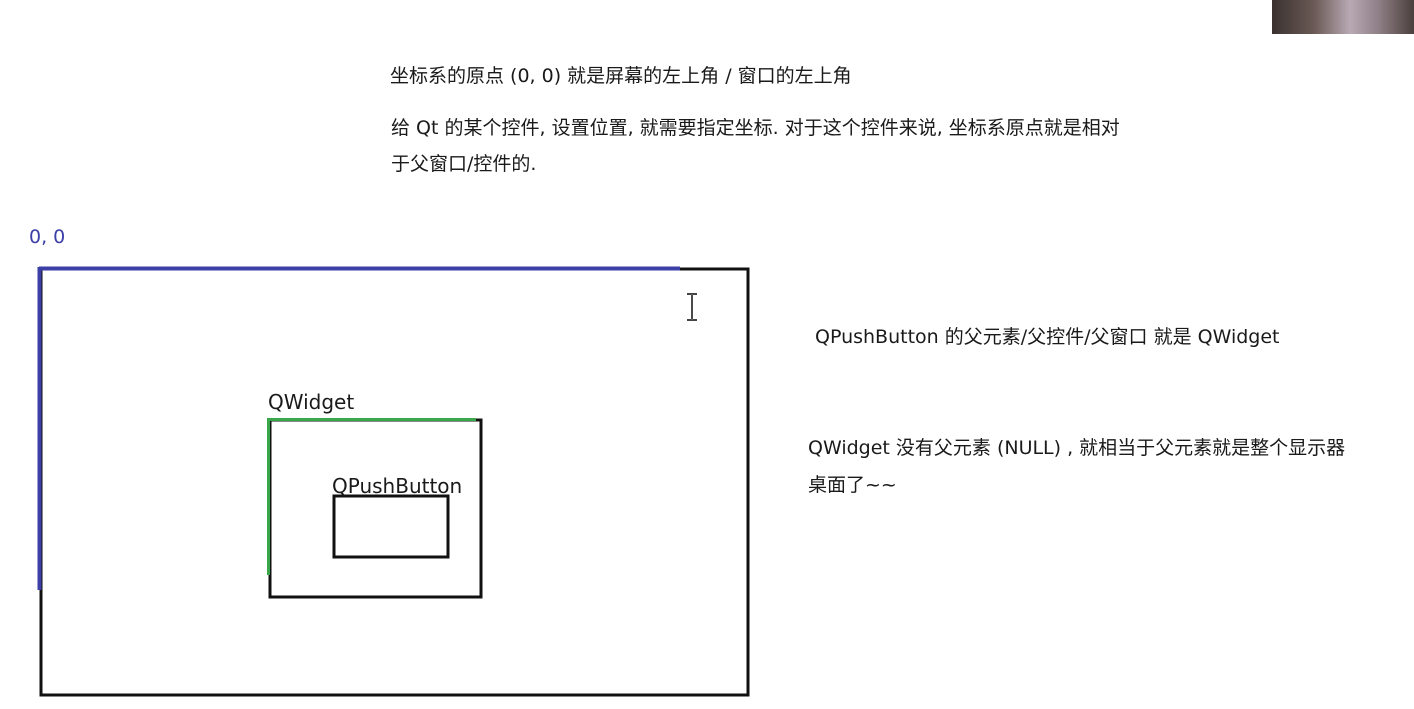 Image resolution: width=1414 pixels, height=709 pixels. What do you see at coordinates (692, 307) in the screenshot?
I see `text-cursor-icon` at bounding box center [692, 307].